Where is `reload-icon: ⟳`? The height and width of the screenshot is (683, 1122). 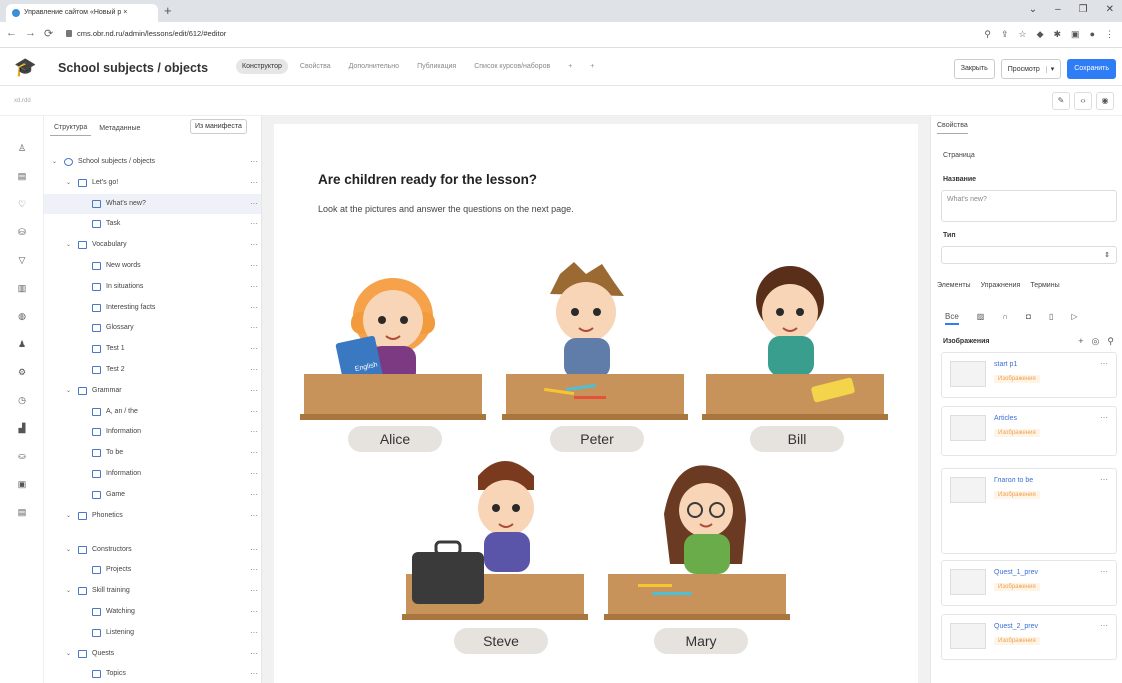
reload-icon: ⟳ is located at coordinates (48, 33).